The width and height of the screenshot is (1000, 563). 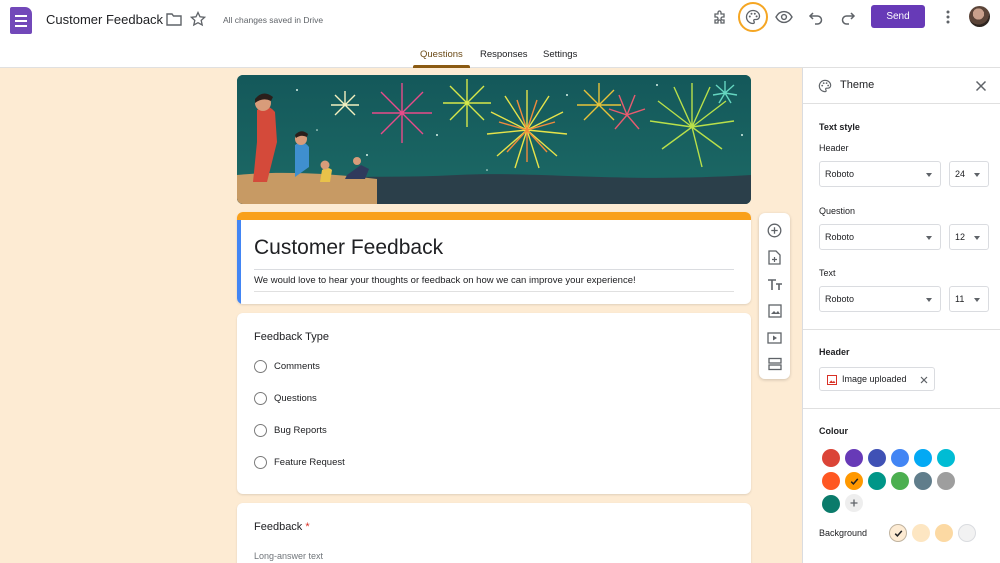 I want to click on question-font-select: Roboto, so click(x=880, y=237).